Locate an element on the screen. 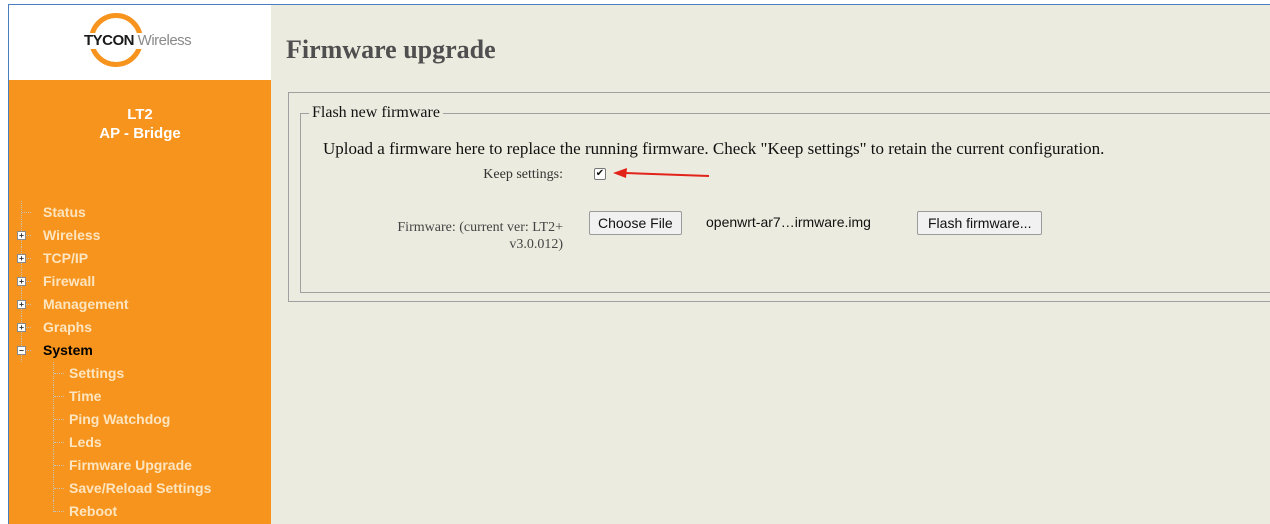 The width and height of the screenshot is (1270, 524). nav-label: Graphs is located at coordinates (67, 327).